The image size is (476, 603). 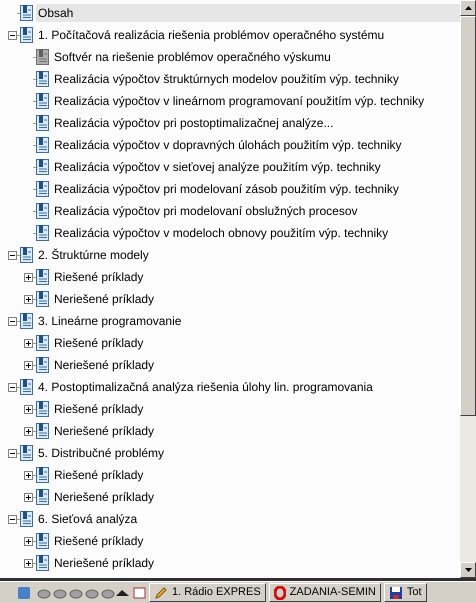 What do you see at coordinates (324, 592) in the screenshot?
I see `taskbar-button: ZADANIA-SEMIN` at bounding box center [324, 592].